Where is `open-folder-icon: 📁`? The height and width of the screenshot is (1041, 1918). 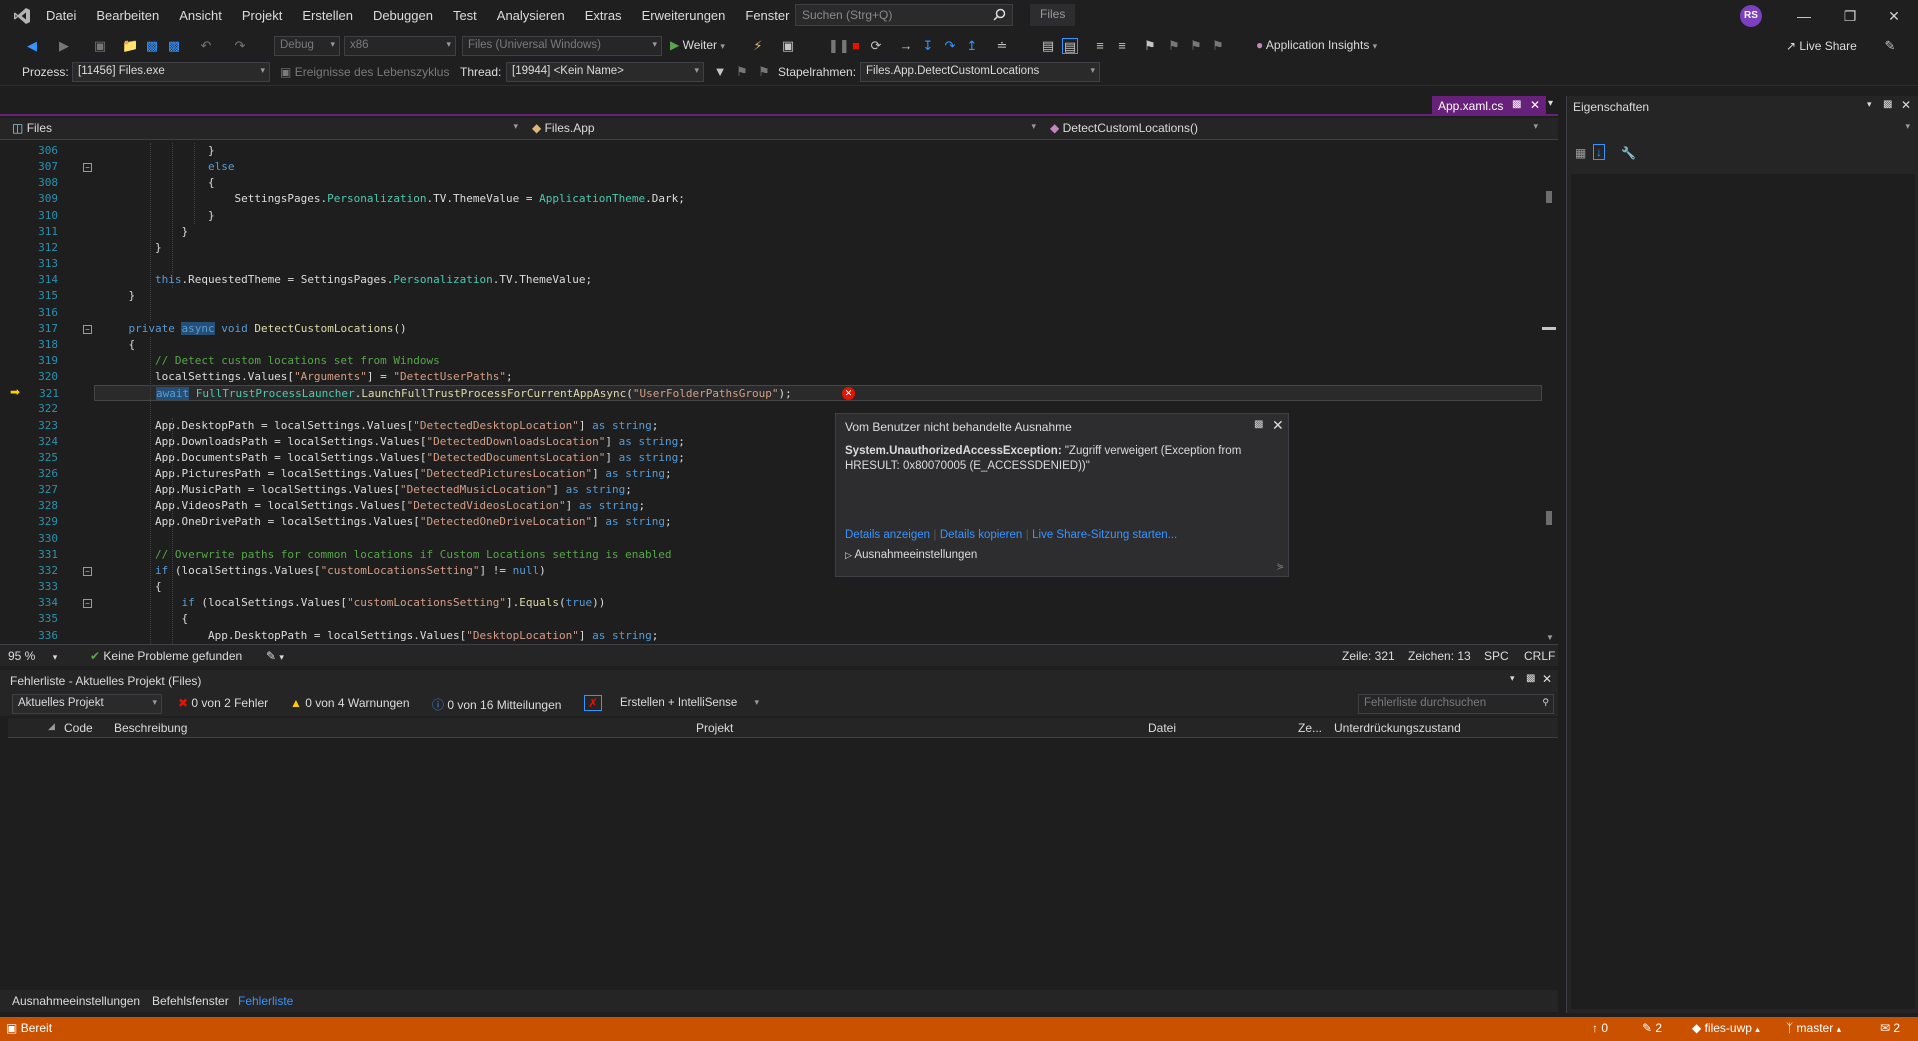
open-folder-icon: 📁 is located at coordinates (130, 46).